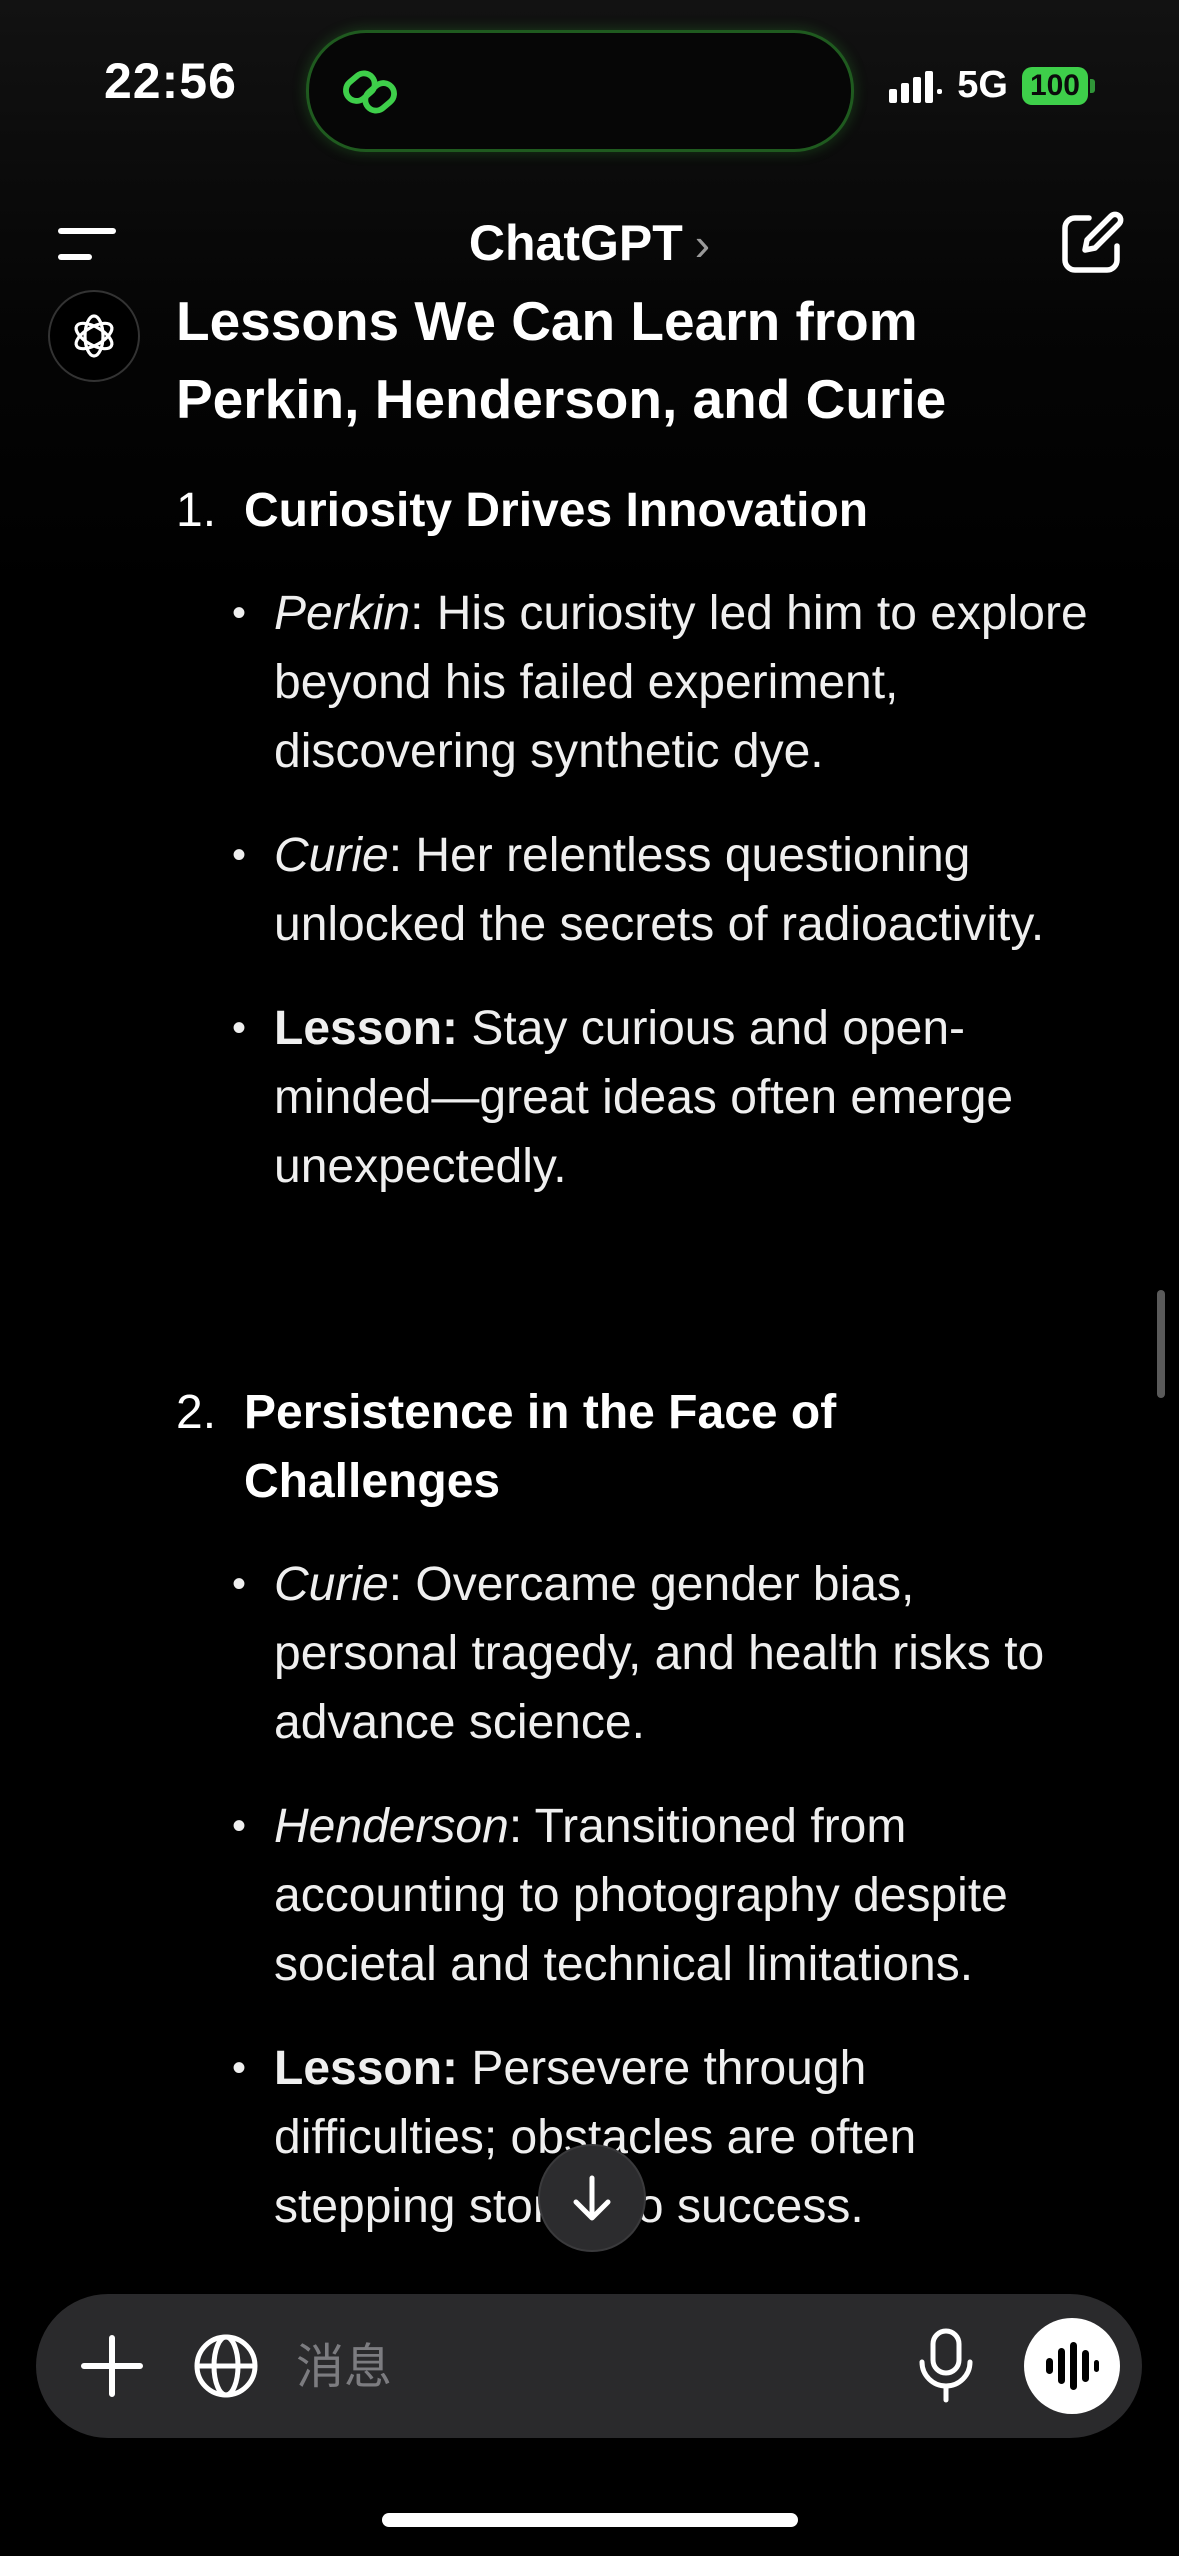 The height and width of the screenshot is (2556, 1179). What do you see at coordinates (1092, 85) in the screenshot?
I see `battery-tip` at bounding box center [1092, 85].